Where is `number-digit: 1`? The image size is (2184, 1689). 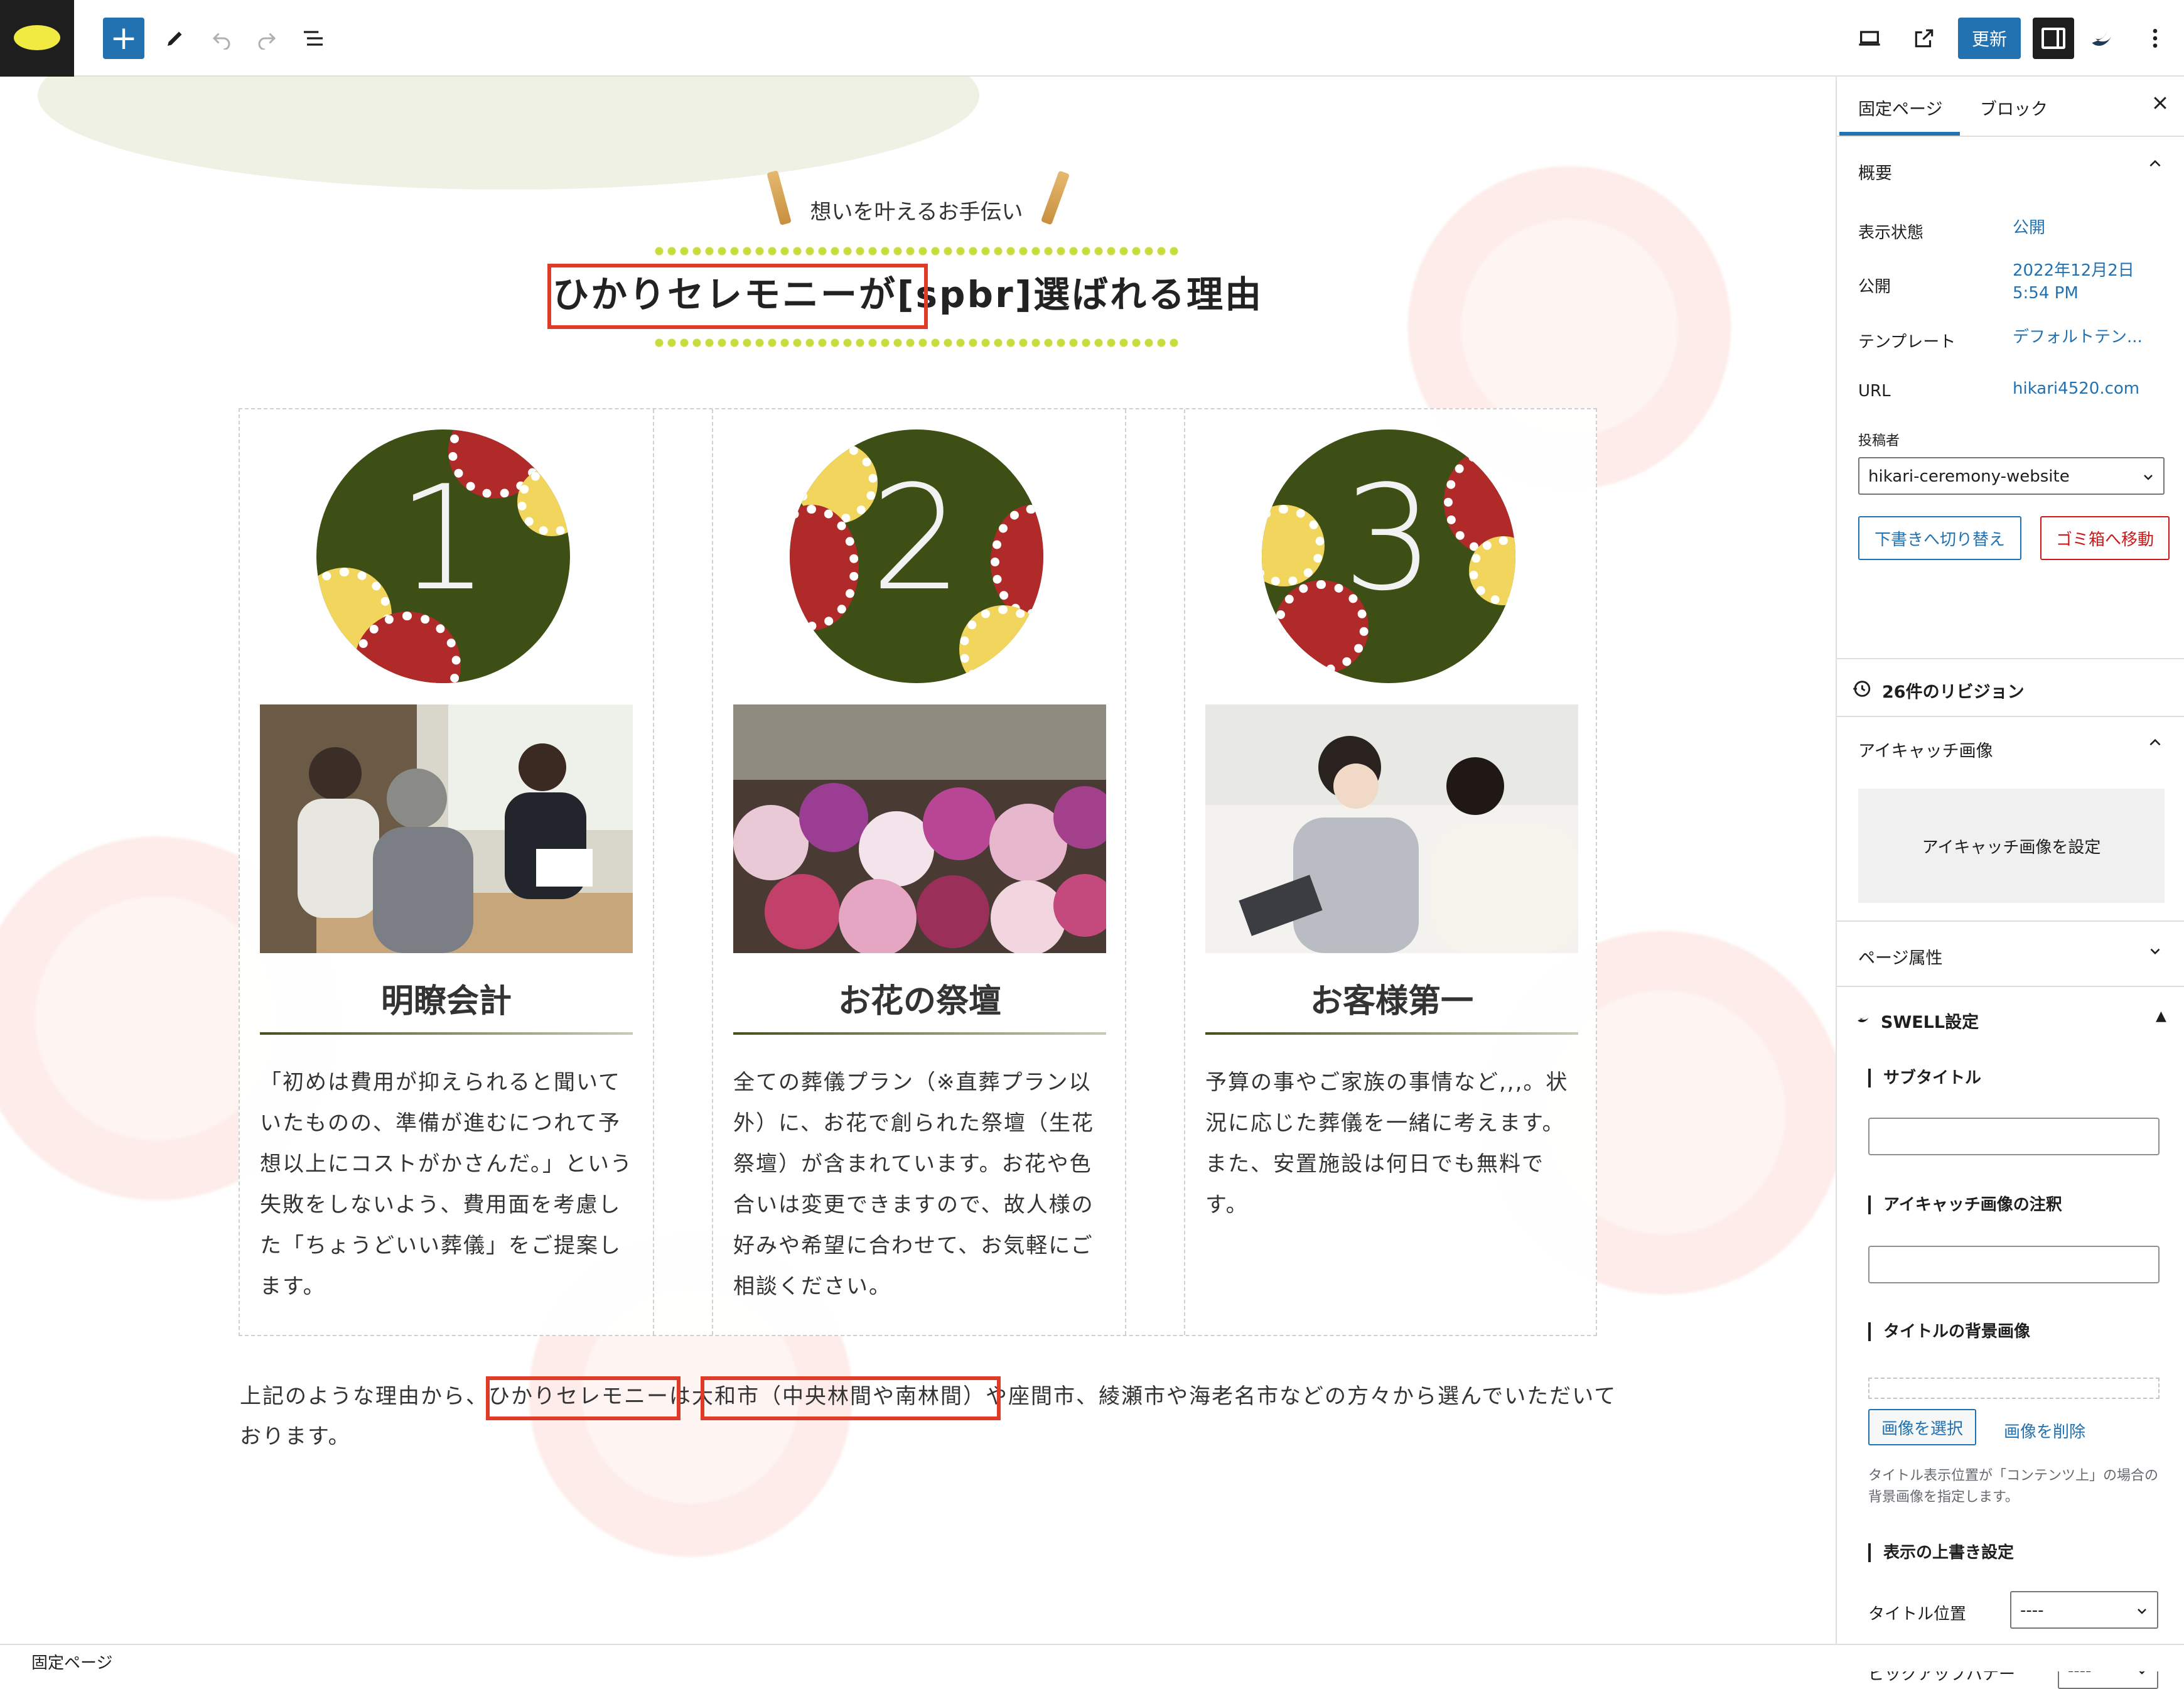
number-digit: 1 is located at coordinates (443, 539).